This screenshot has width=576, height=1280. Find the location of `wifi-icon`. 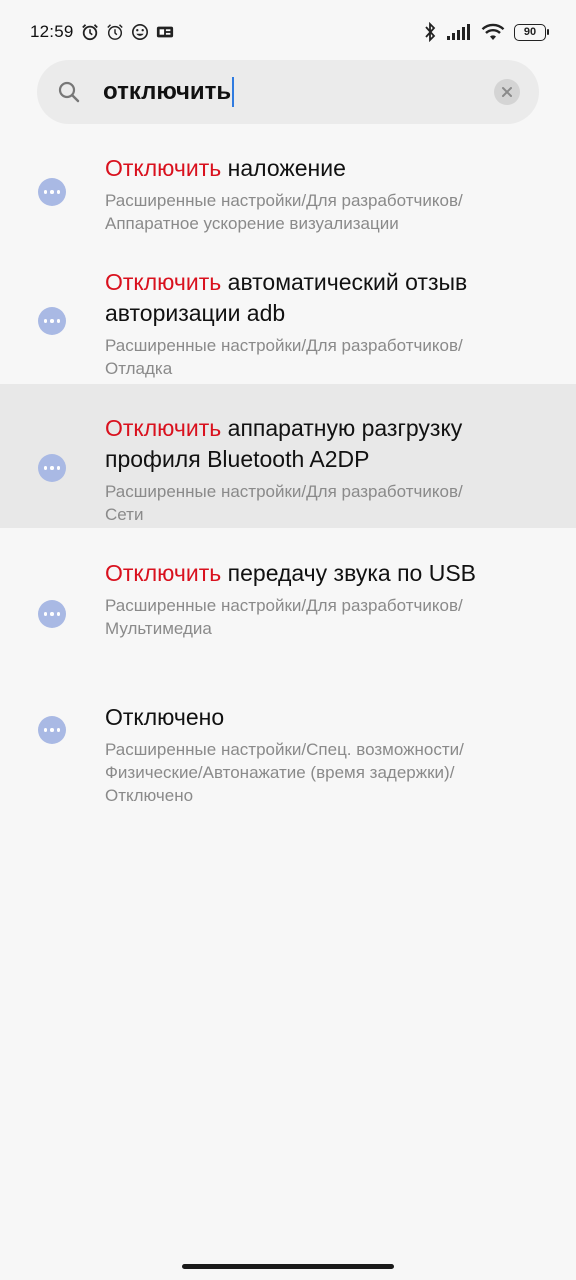

wifi-icon is located at coordinates (493, 31).